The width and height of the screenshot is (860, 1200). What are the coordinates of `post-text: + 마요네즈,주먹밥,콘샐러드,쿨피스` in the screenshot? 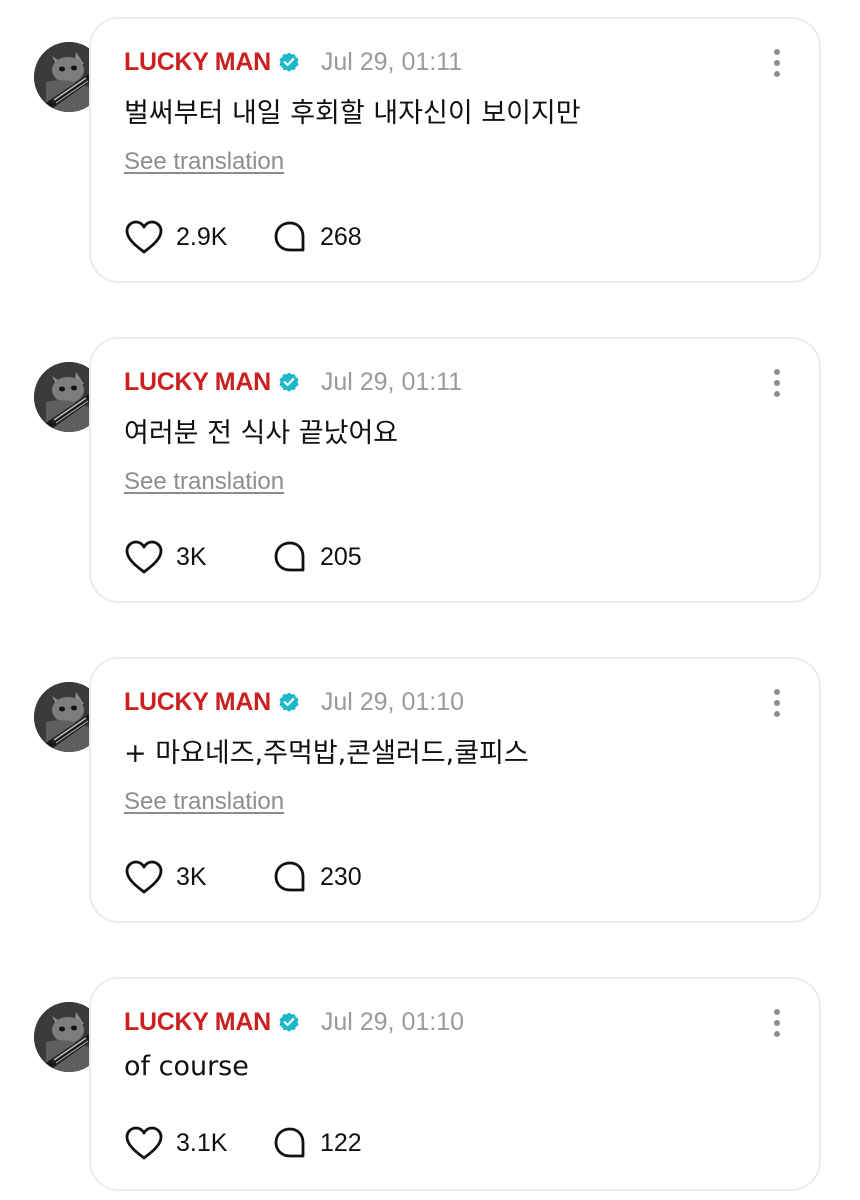 It's located at (326, 753).